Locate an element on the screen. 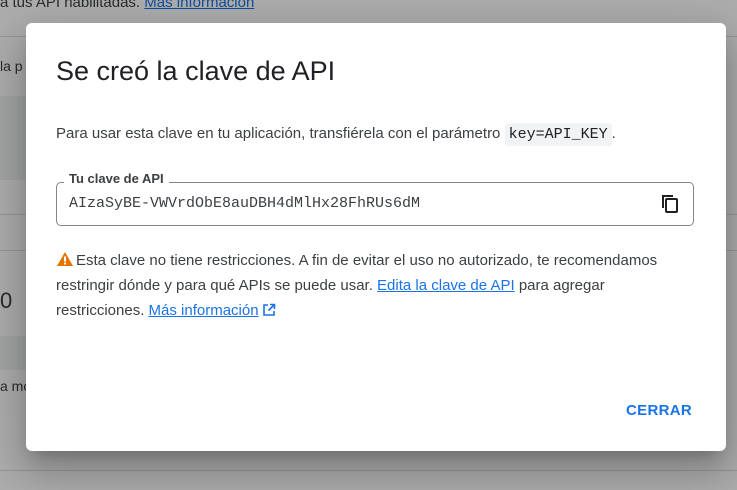  warning-icon is located at coordinates (65, 259).